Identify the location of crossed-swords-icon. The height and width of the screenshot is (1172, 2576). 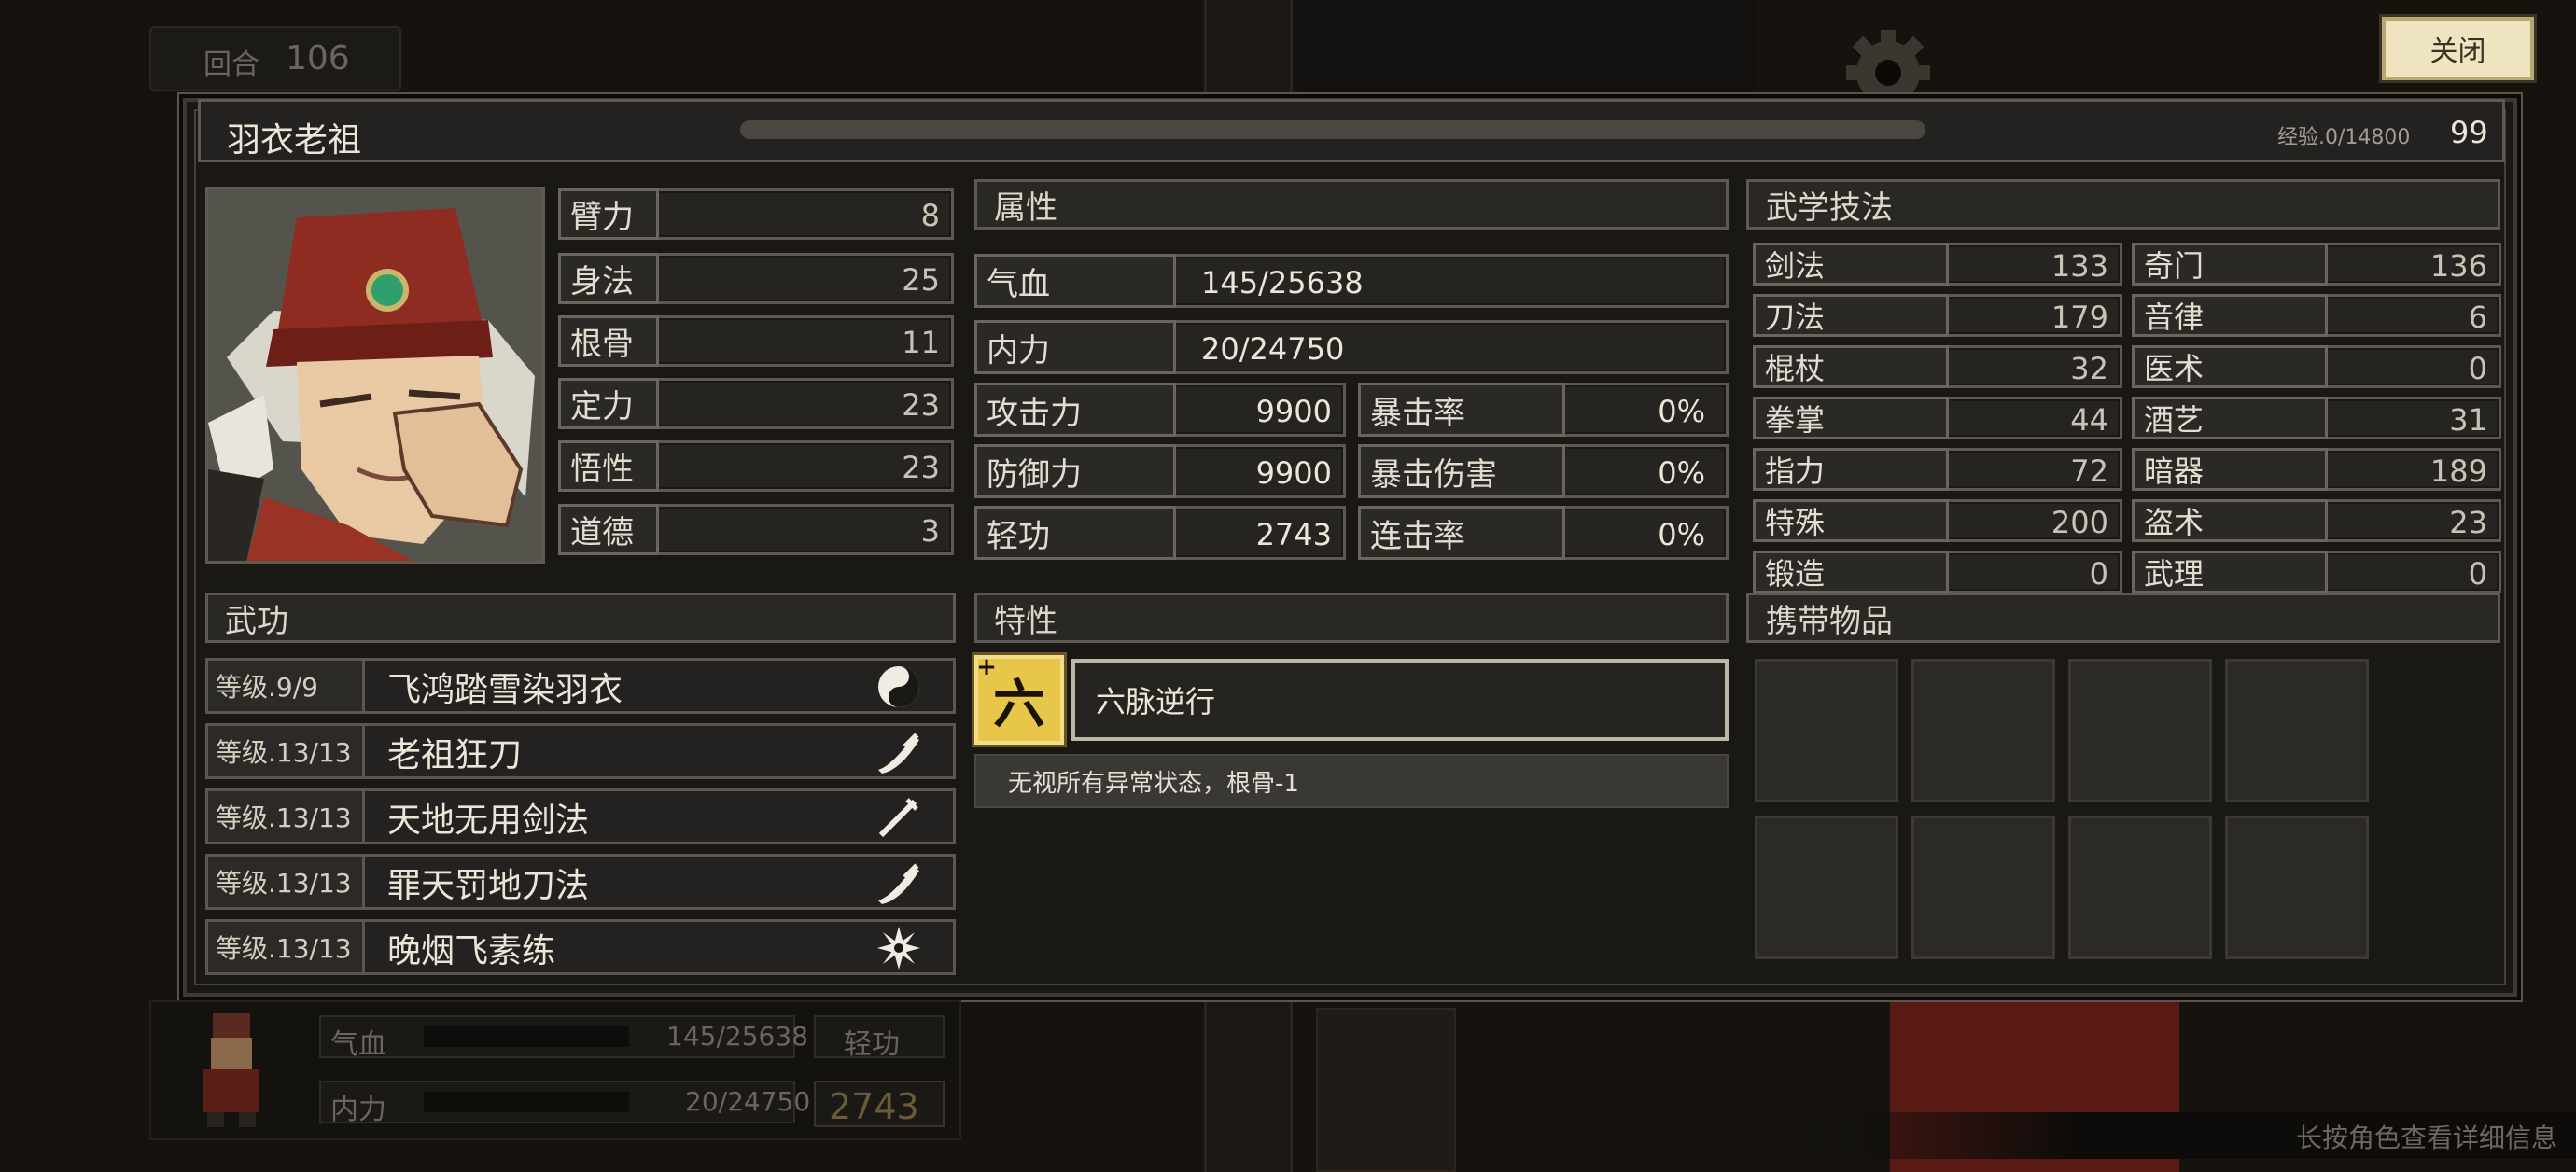
(899, 817).